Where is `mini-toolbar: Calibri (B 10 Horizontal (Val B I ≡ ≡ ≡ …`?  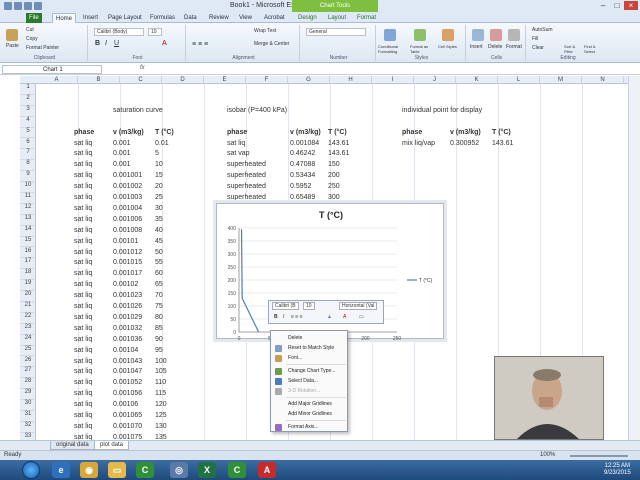 mini-toolbar: Calibri (B 10 Horizontal (Val B I ≡ ≡ ≡ … is located at coordinates (326, 312).